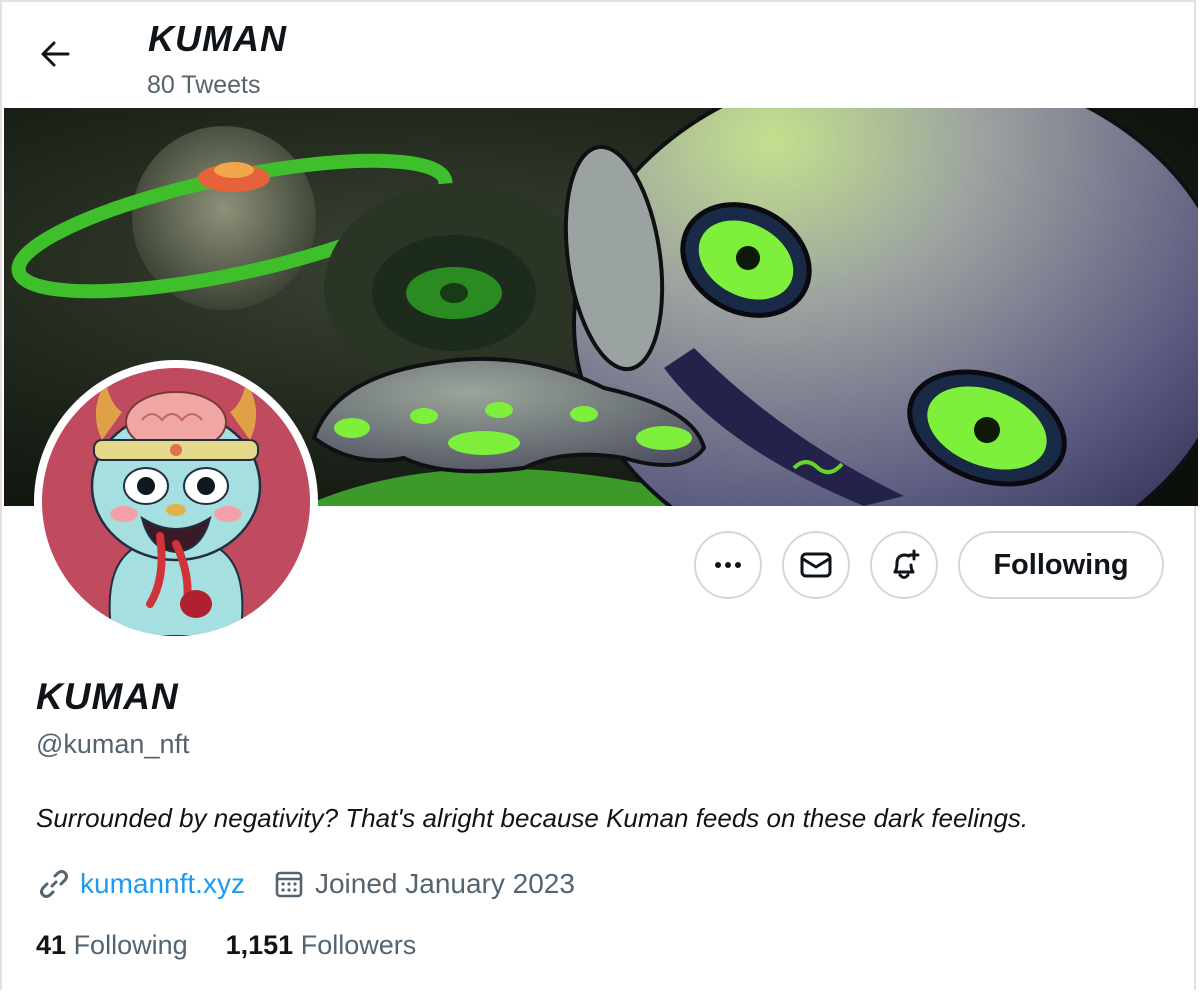 This screenshot has height=992, width=1200. I want to click on followers-stat: 1,151 Followers, so click(321, 945).